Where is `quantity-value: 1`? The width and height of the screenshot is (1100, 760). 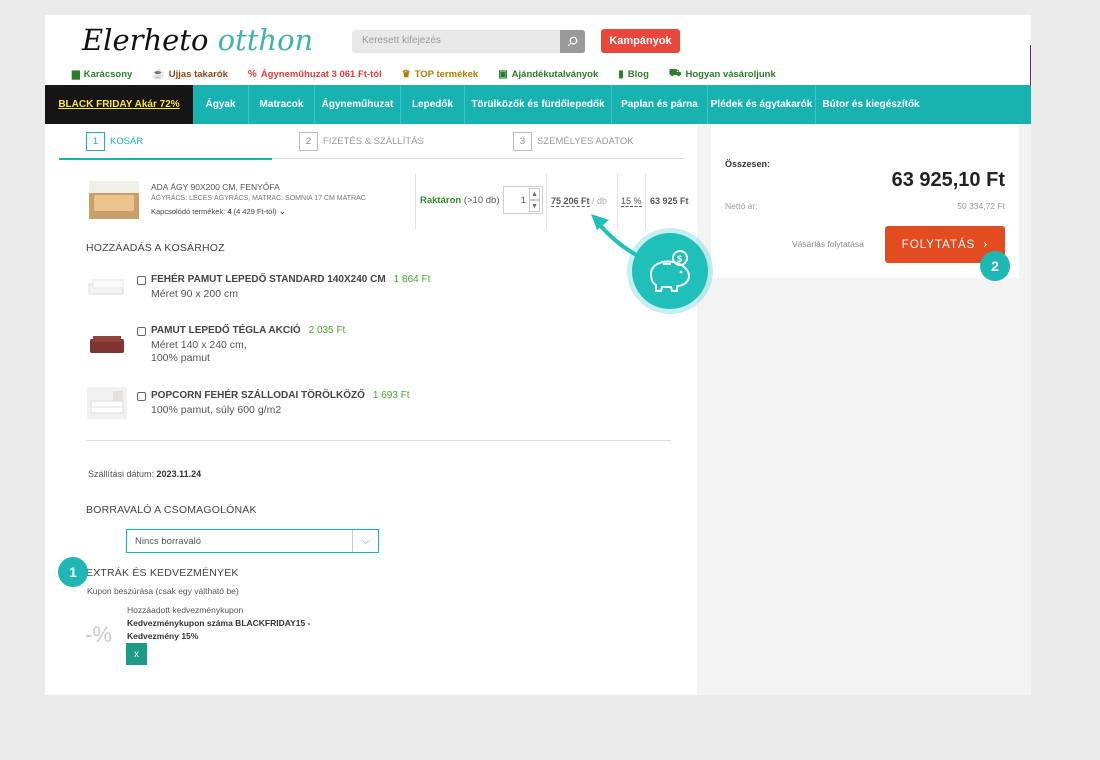
quantity-value: 1 is located at coordinates (523, 200).